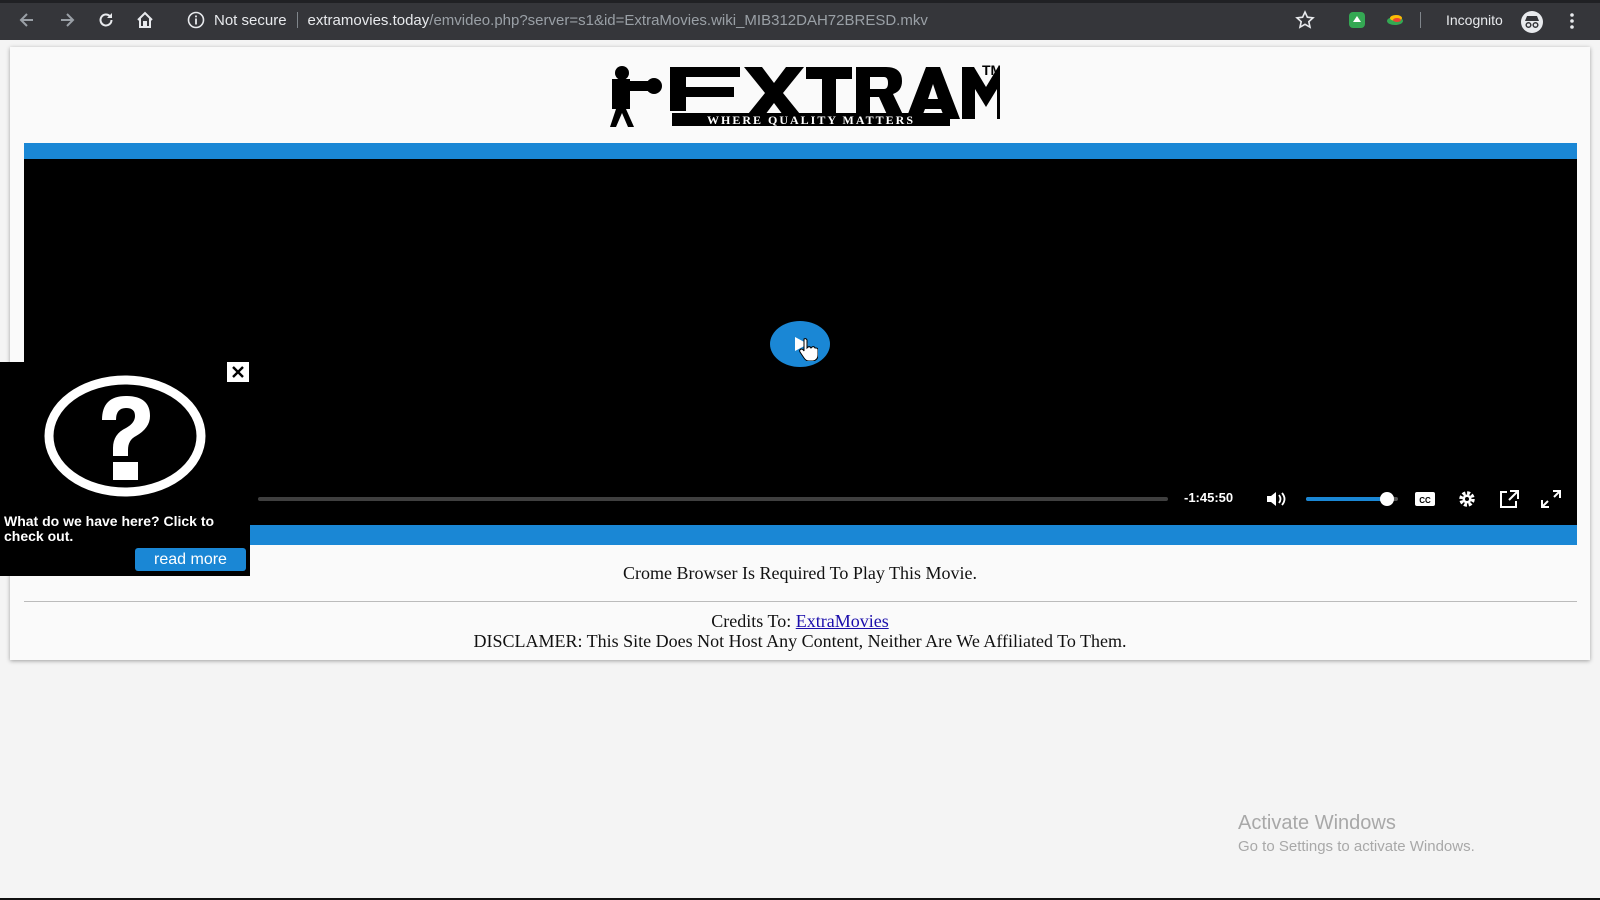  I want to click on volume-level, so click(1346, 499).